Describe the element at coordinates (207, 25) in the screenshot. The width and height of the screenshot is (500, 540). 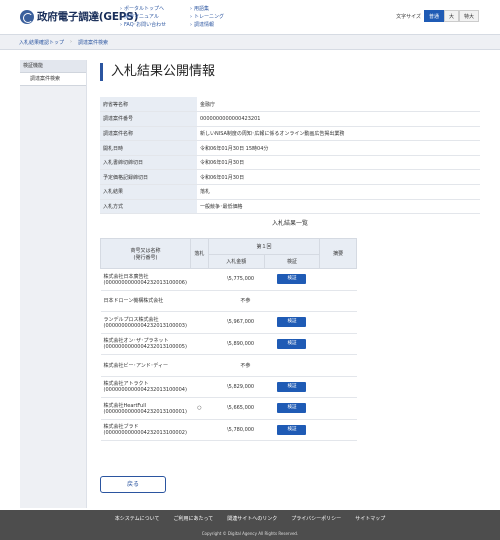
I see `link-procurement-info: 調達情報` at that location.